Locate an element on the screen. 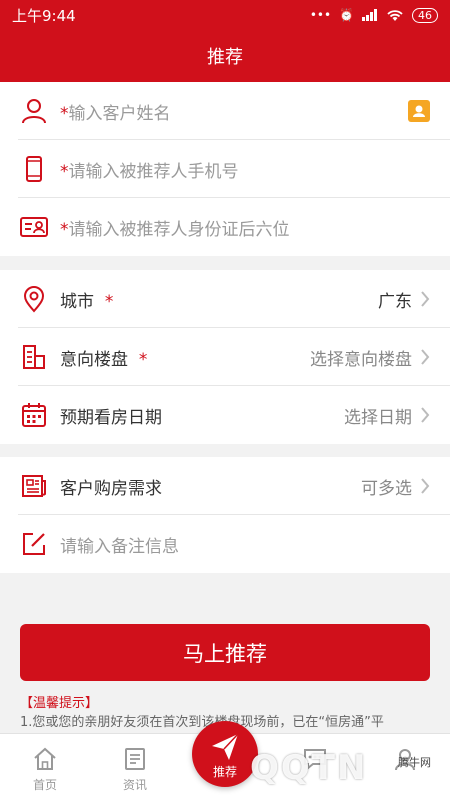 The height and width of the screenshot is (800, 450). id-card-field: *请输入被推荐人身份证后六位 is located at coordinates (225, 227).